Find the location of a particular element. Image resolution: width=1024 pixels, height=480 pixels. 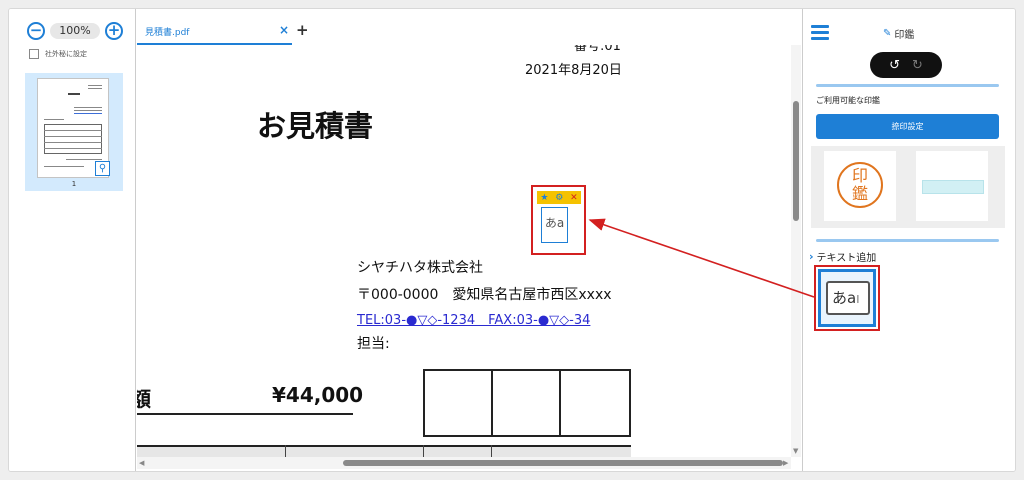

add-tab-button: + is located at coordinates (302, 30).